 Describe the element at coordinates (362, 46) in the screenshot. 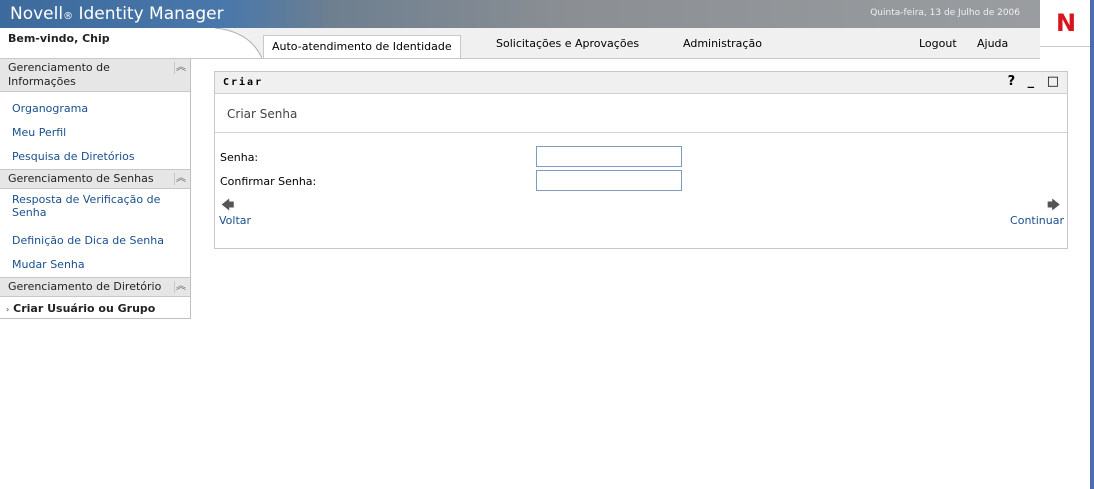

I see `tab-identity-self-service: Auto-atendimento de Identidade` at that location.